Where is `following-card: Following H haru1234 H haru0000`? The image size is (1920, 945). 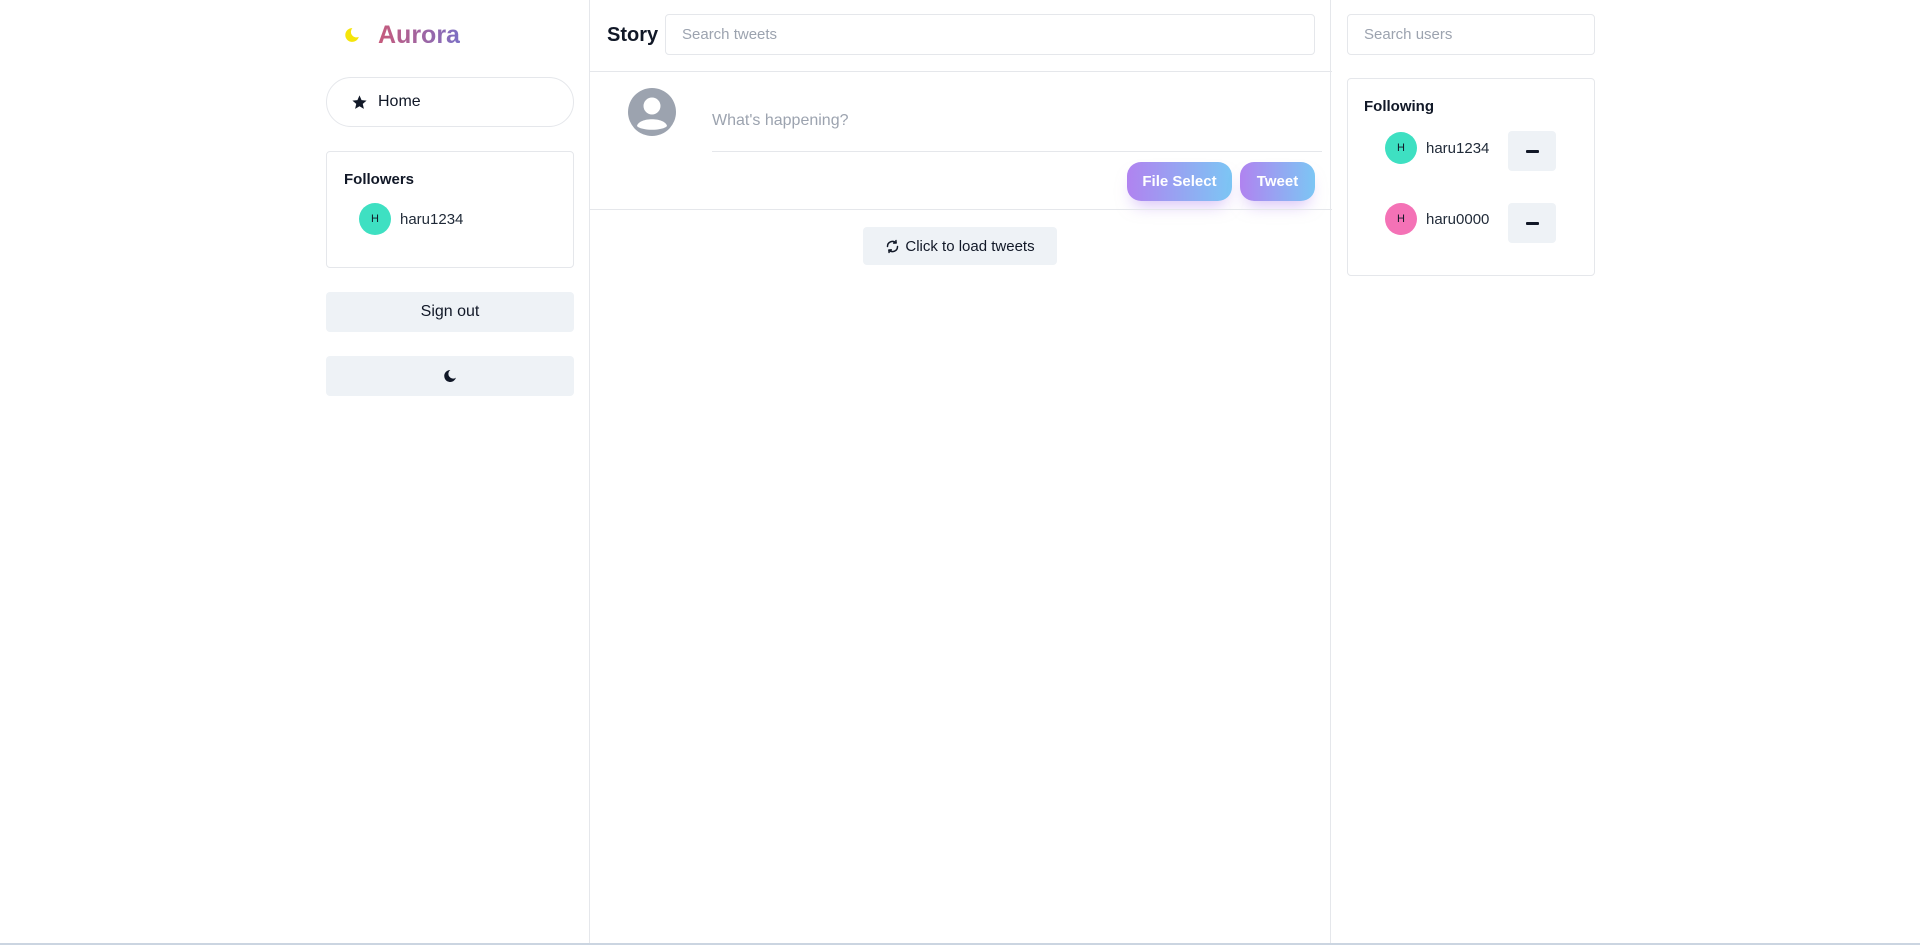
following-card: Following H haru1234 H haru0000 is located at coordinates (1471, 177).